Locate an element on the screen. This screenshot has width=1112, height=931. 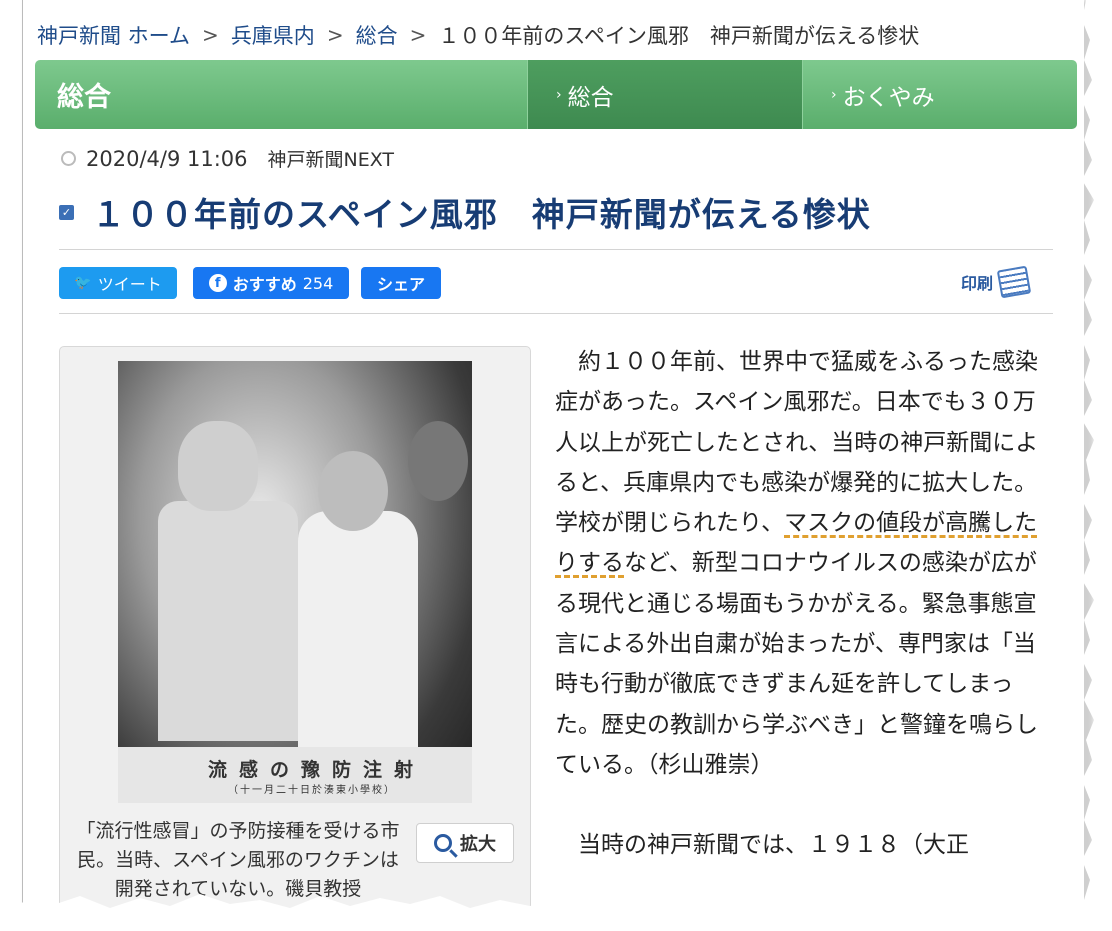
clock-icon is located at coordinates (68, 158).